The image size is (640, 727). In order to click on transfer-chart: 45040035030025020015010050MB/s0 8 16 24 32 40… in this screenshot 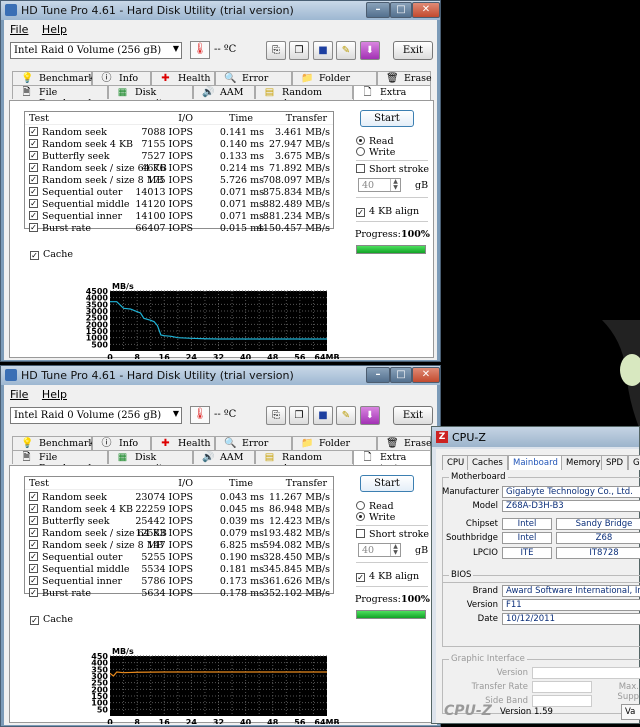, I will do `click(215, 685)`.